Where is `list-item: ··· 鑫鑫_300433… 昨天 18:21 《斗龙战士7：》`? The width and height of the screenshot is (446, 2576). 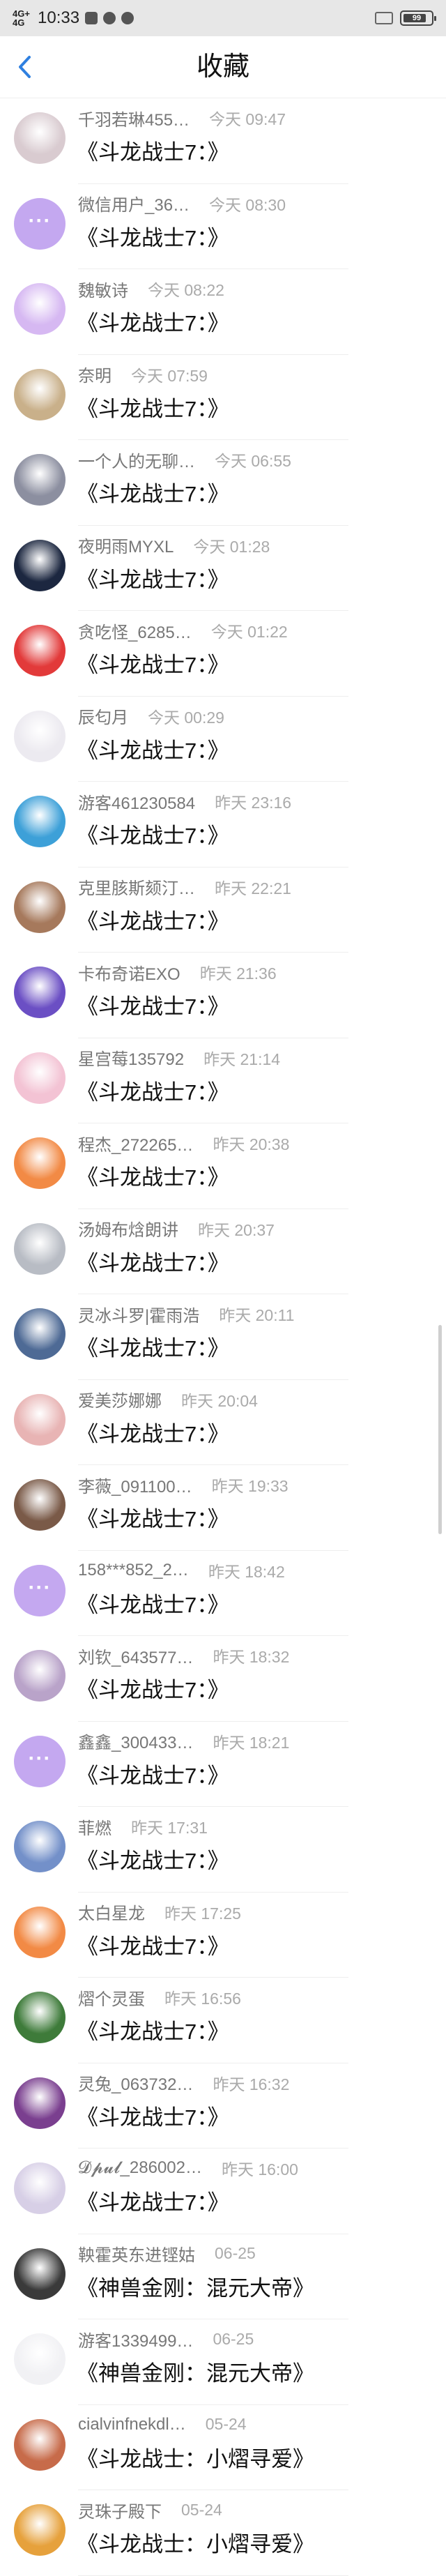 list-item: ··· 鑫鑫_300433… 昨天 18:21 《斗龙战士7：》 is located at coordinates (223, 1764).